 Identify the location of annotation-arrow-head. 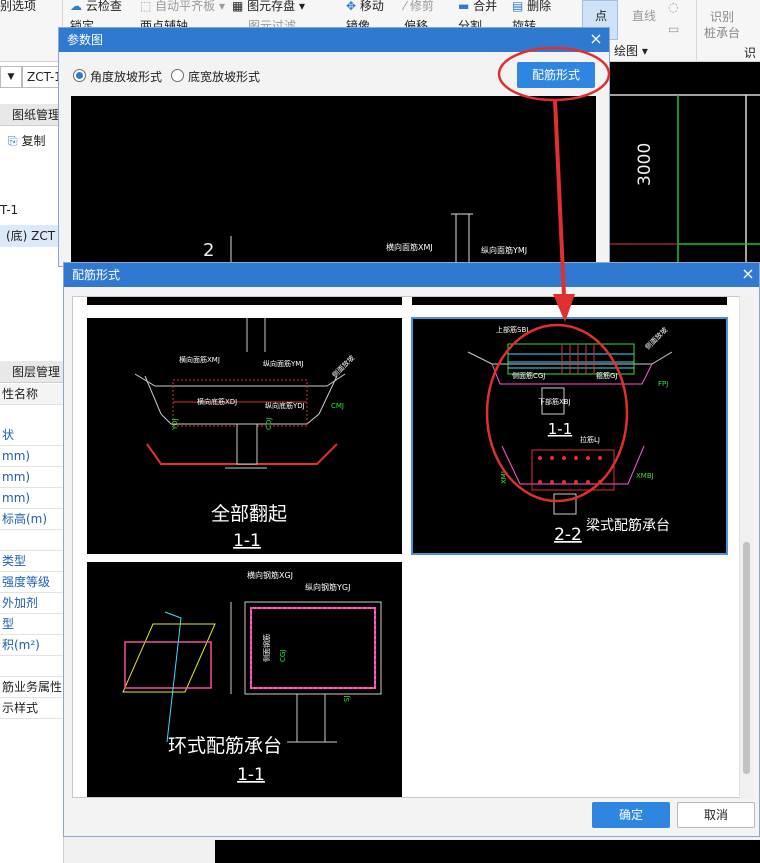
(564, 308).